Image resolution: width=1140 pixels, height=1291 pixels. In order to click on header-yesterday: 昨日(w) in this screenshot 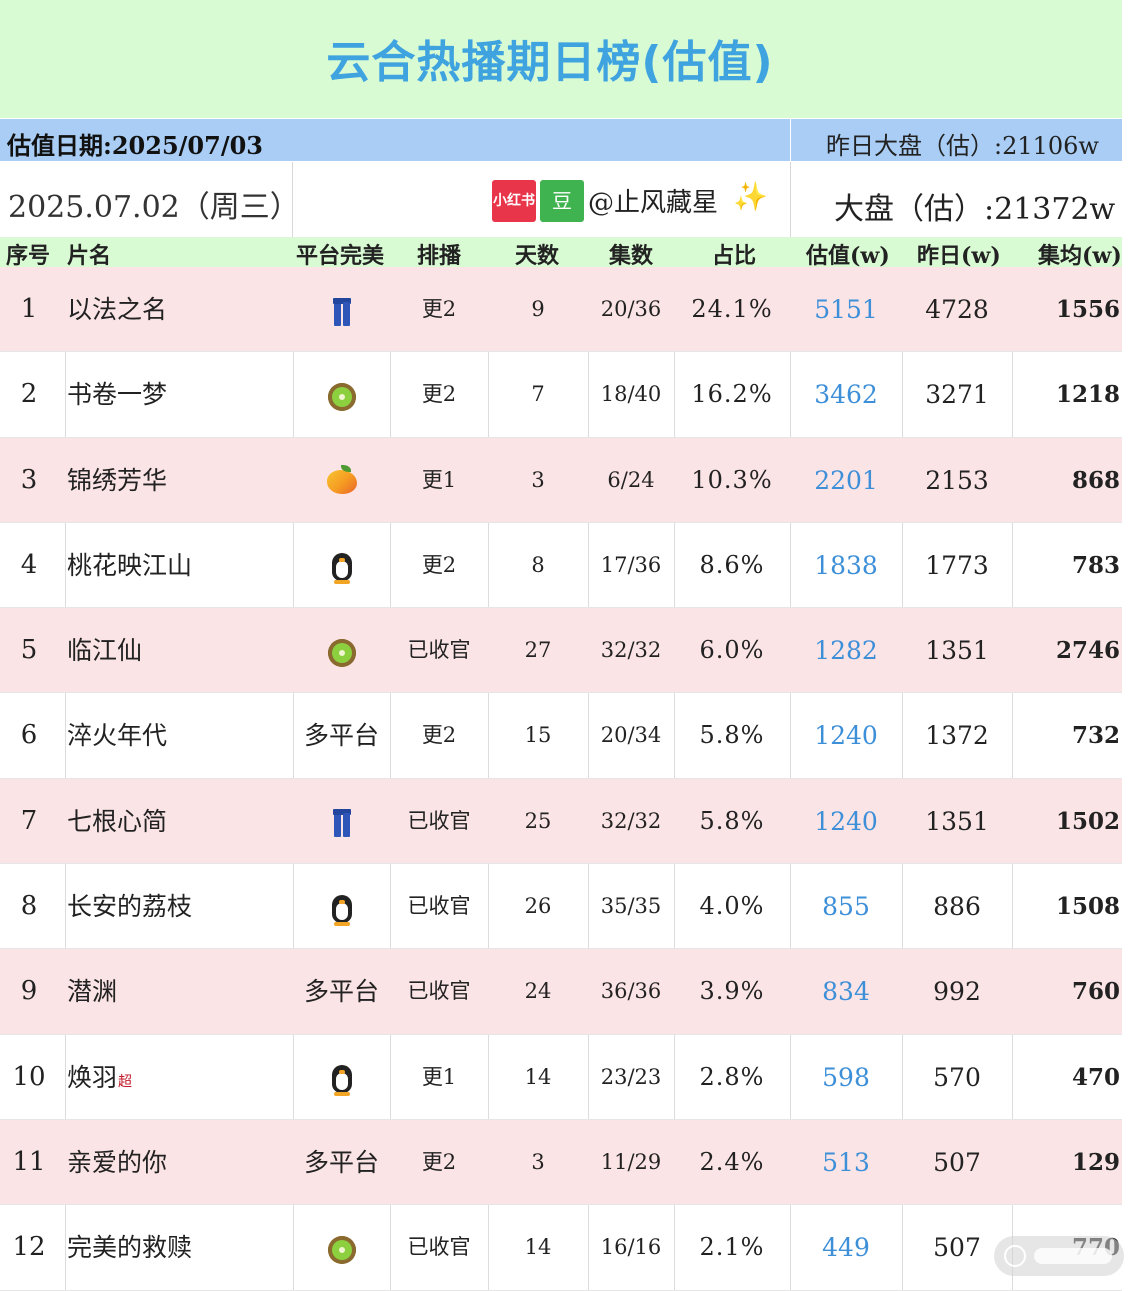, I will do `click(959, 256)`.